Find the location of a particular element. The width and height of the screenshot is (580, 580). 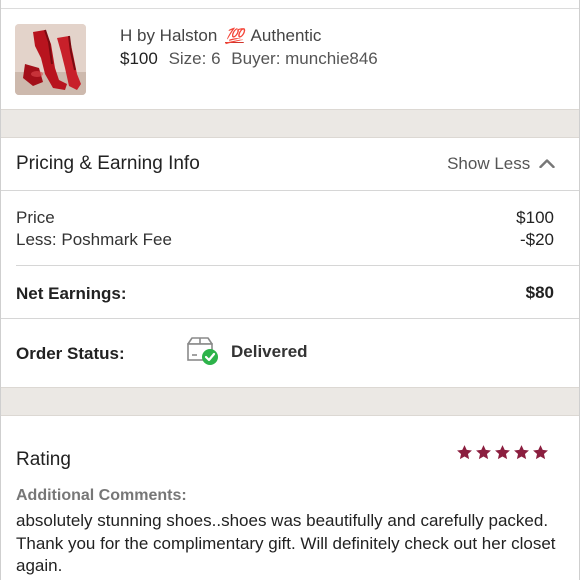

listing-meta: $100 Size: 6 Buyer: munchie846 is located at coordinates (249, 59).